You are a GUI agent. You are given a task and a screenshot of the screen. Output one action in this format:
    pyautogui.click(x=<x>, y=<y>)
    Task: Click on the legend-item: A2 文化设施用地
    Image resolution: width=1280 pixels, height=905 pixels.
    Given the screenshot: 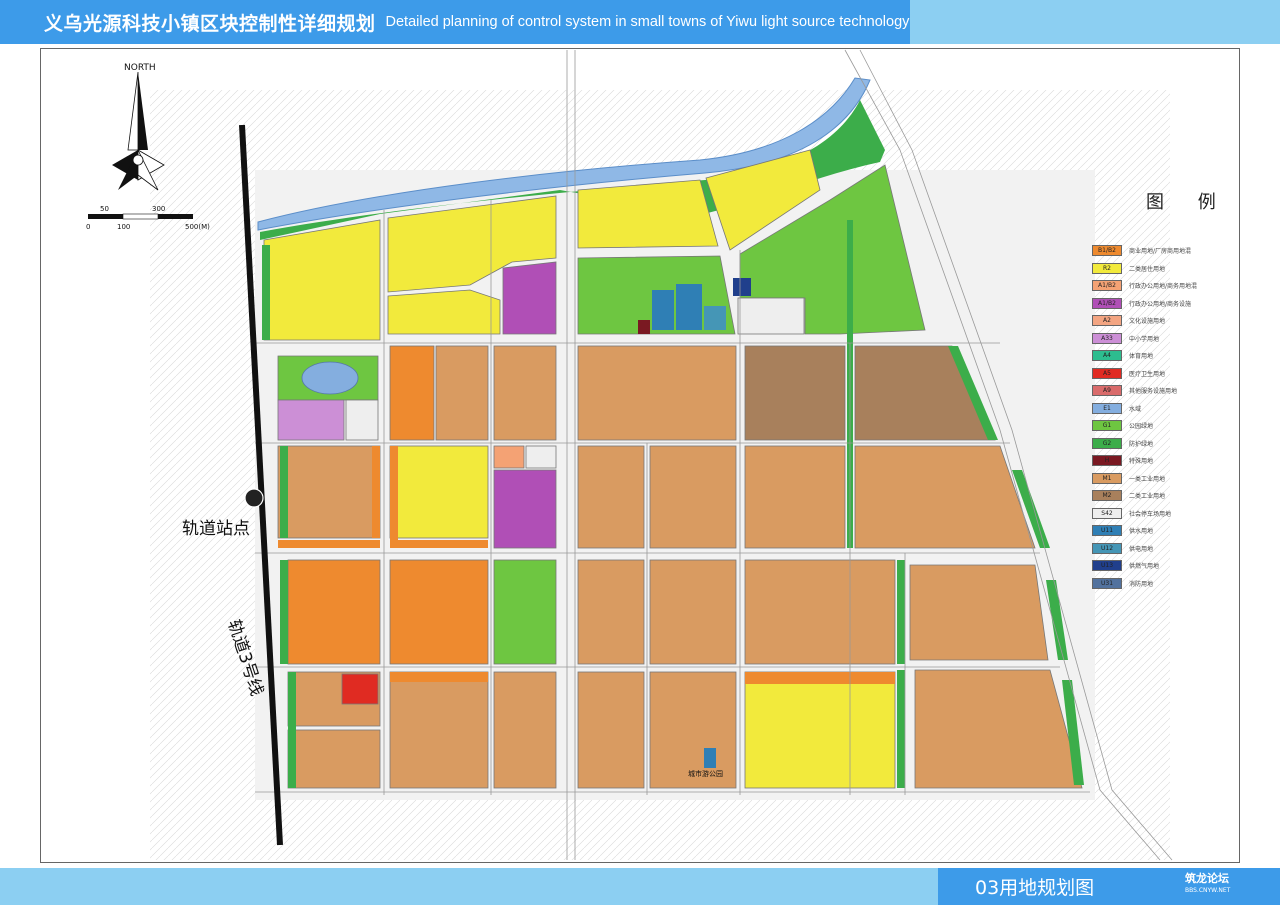 What is the action you would take?
    pyautogui.click(x=1167, y=321)
    